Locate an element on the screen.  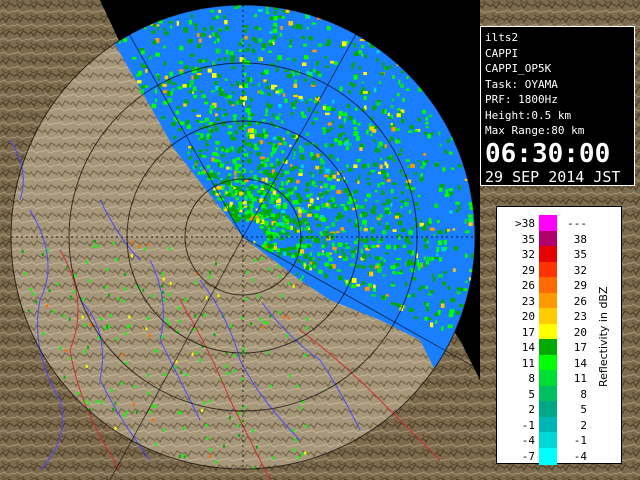
legend-row: 20 23 is located at coordinates (547, 316).